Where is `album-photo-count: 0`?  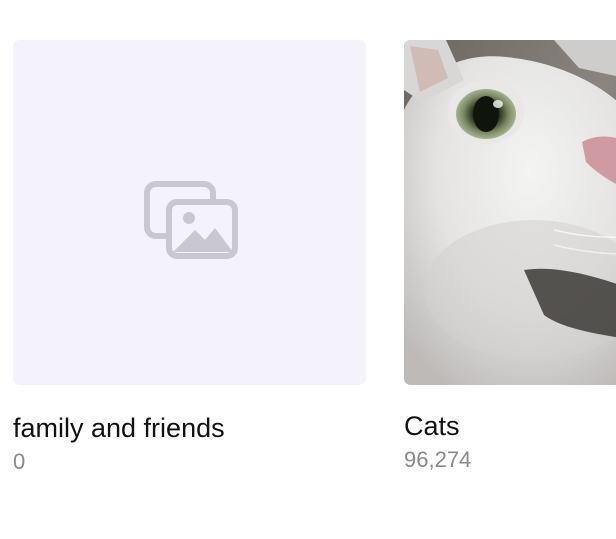 album-photo-count: 0 is located at coordinates (19, 461).